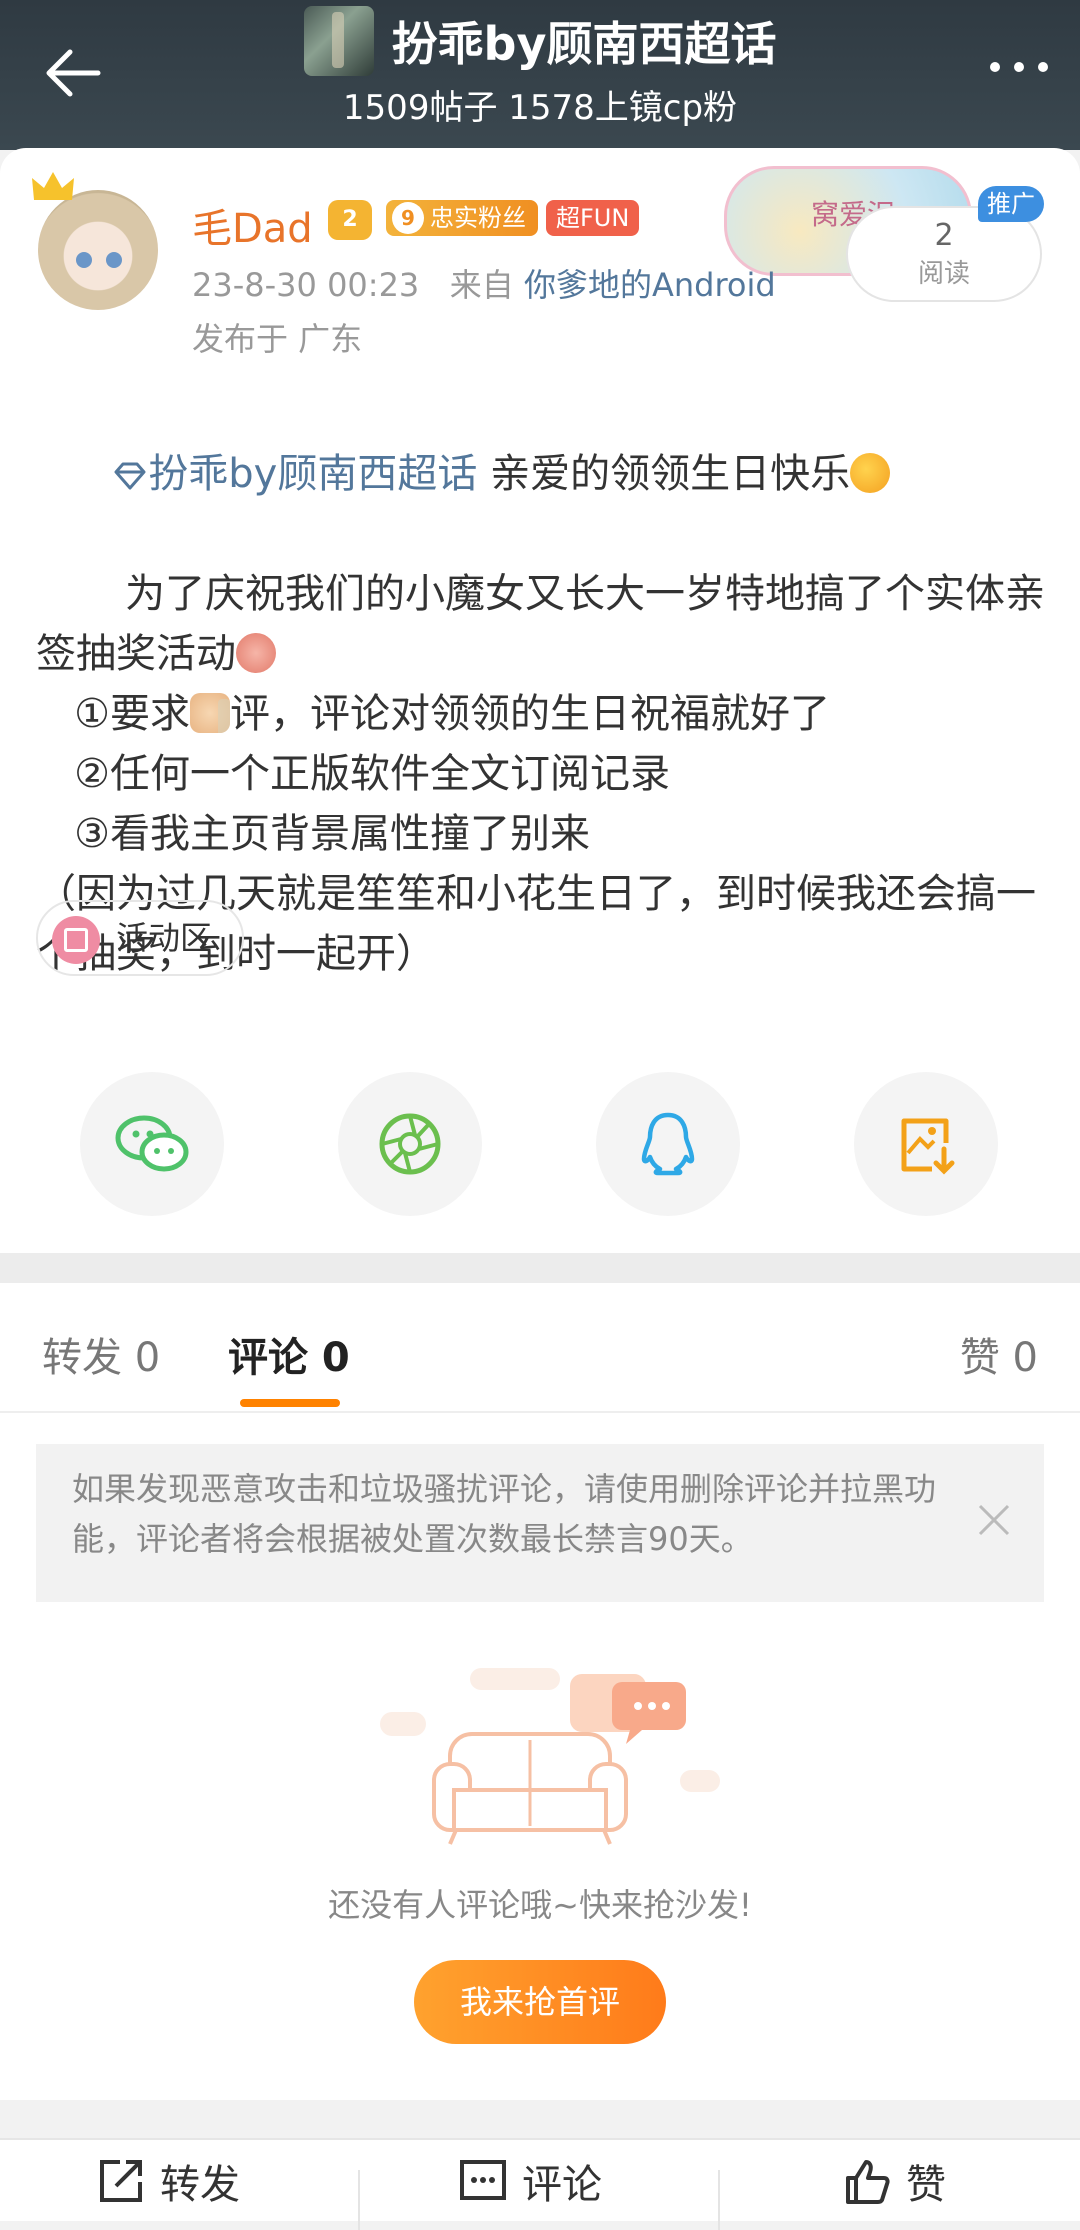 The image size is (1080, 2230). I want to click on share-moments-button, so click(410, 1144).